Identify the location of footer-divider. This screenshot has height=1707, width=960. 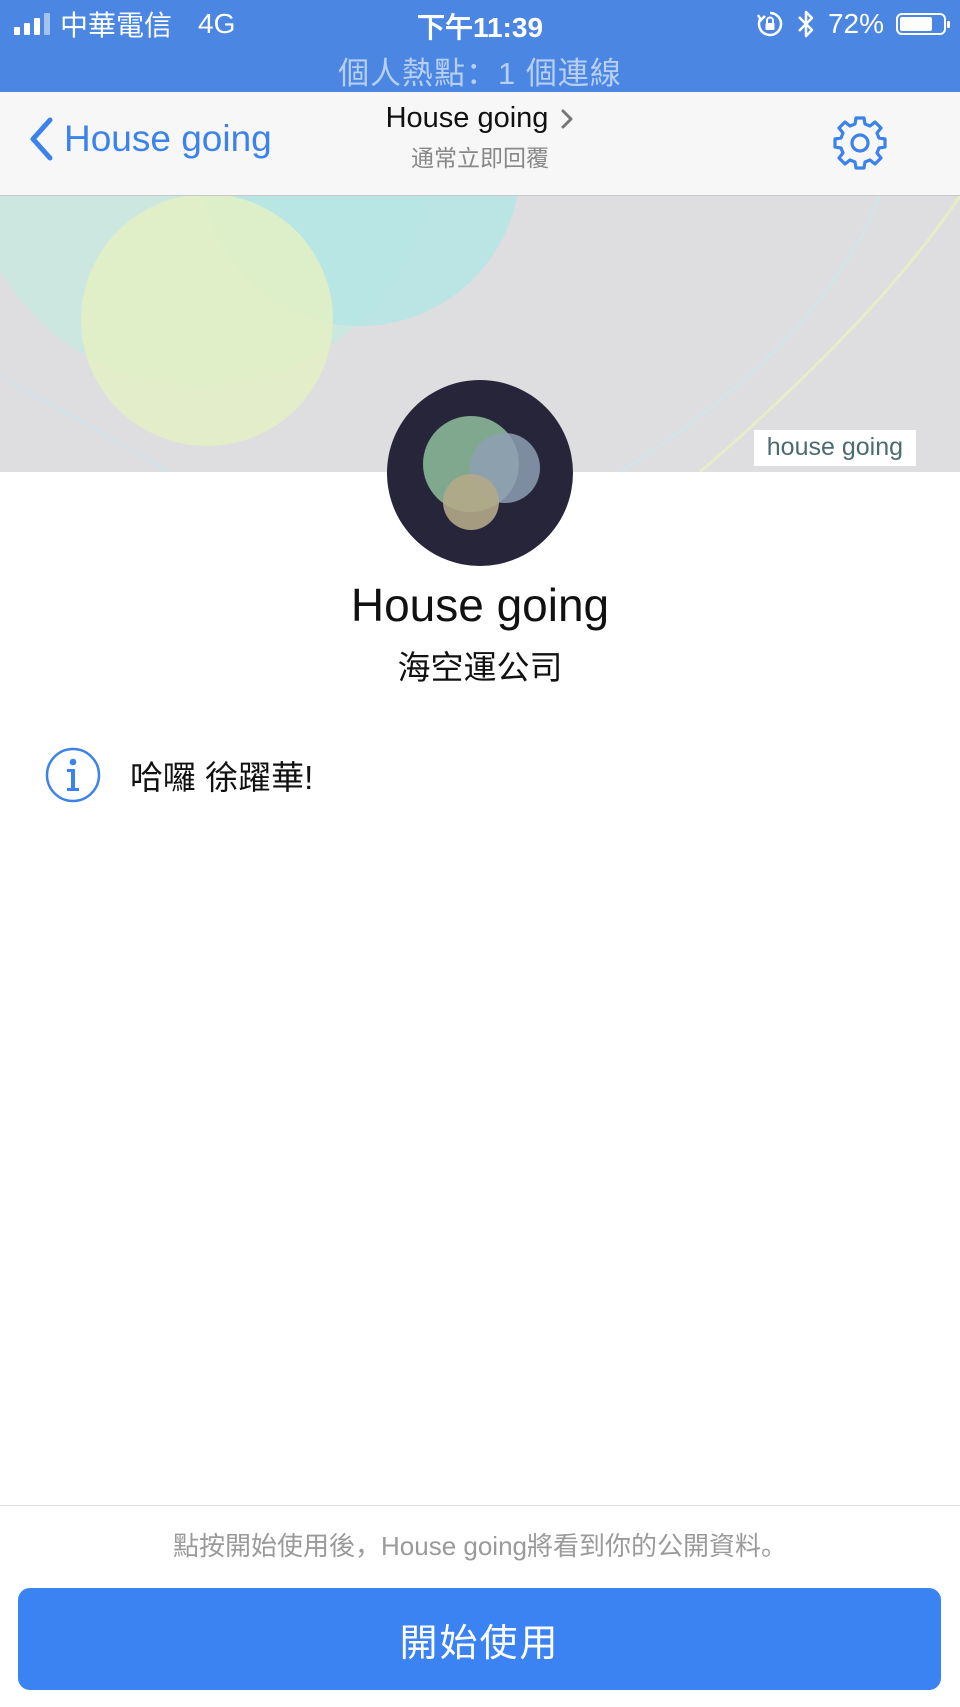
(480, 1505).